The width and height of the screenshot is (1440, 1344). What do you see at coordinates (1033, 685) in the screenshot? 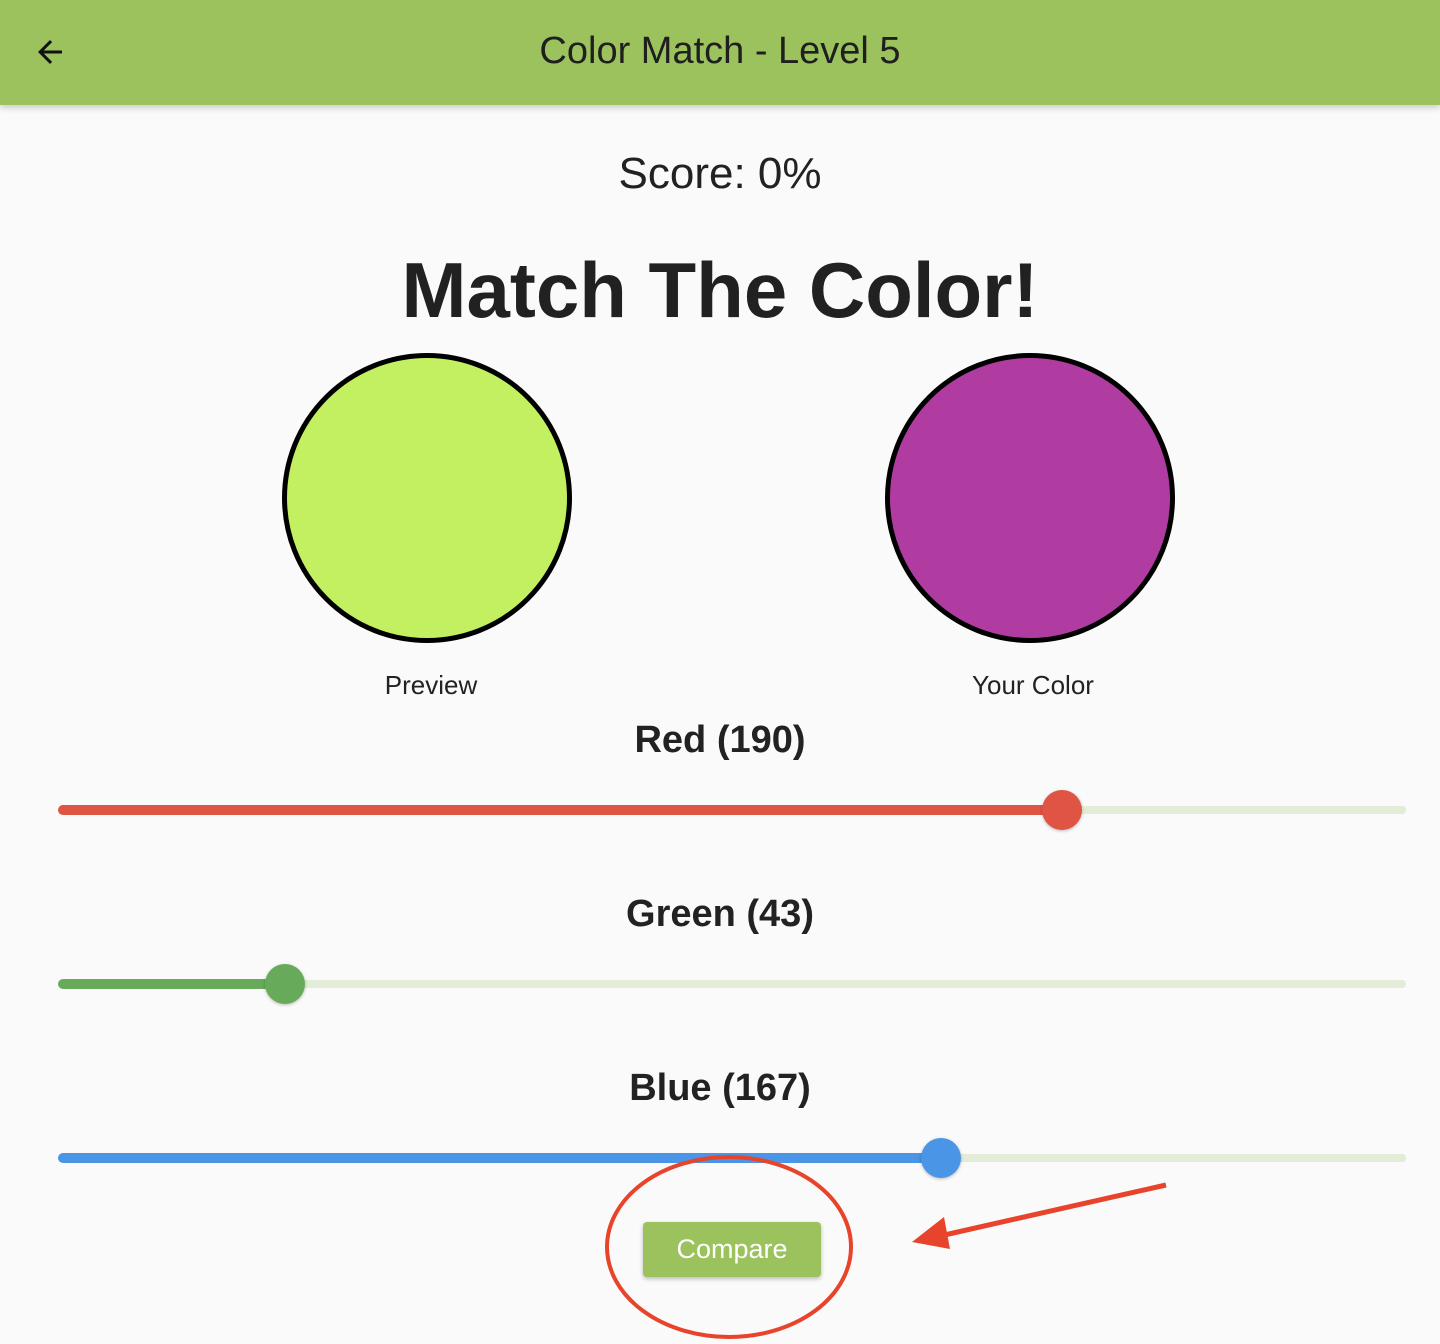
I see `your-color-label: Your Color` at bounding box center [1033, 685].